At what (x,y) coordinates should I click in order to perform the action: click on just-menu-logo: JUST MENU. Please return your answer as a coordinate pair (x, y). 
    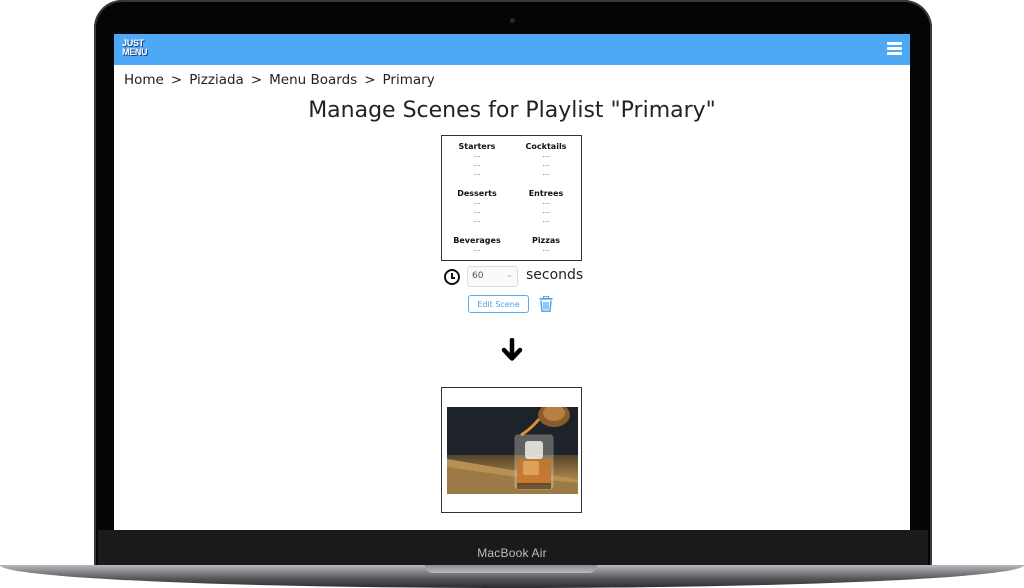
    Looking at the image, I should click on (137, 49).